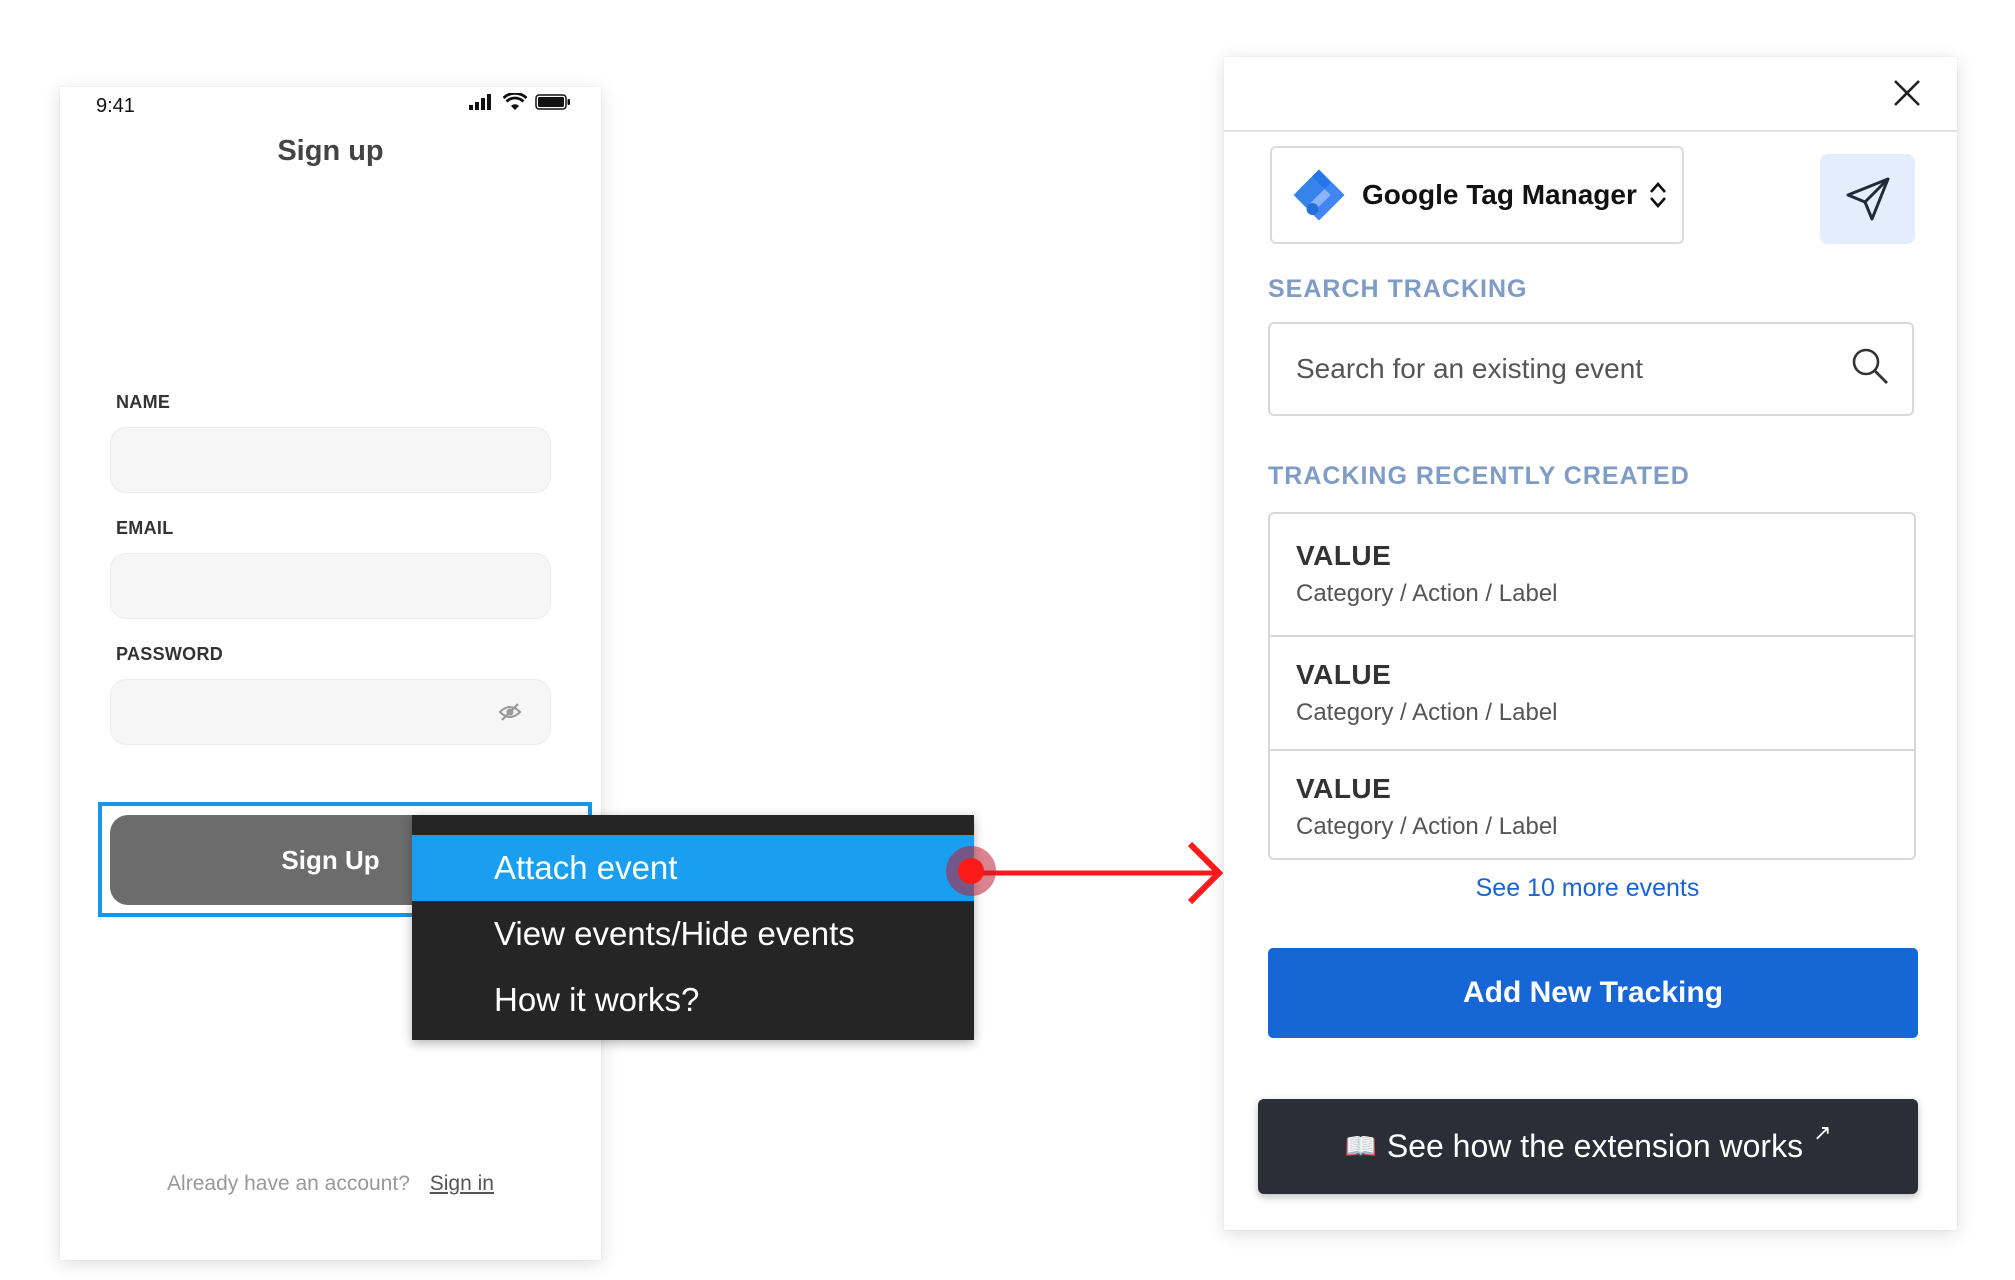  Describe the element at coordinates (1556, 369) in the screenshot. I see `search-input` at that location.